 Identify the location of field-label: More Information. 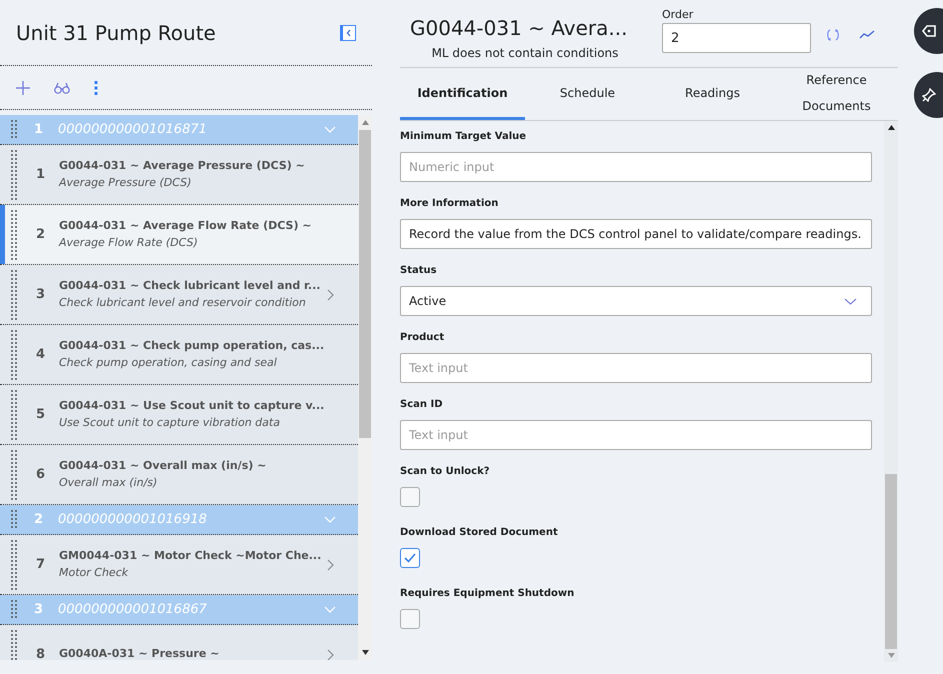
(450, 204).